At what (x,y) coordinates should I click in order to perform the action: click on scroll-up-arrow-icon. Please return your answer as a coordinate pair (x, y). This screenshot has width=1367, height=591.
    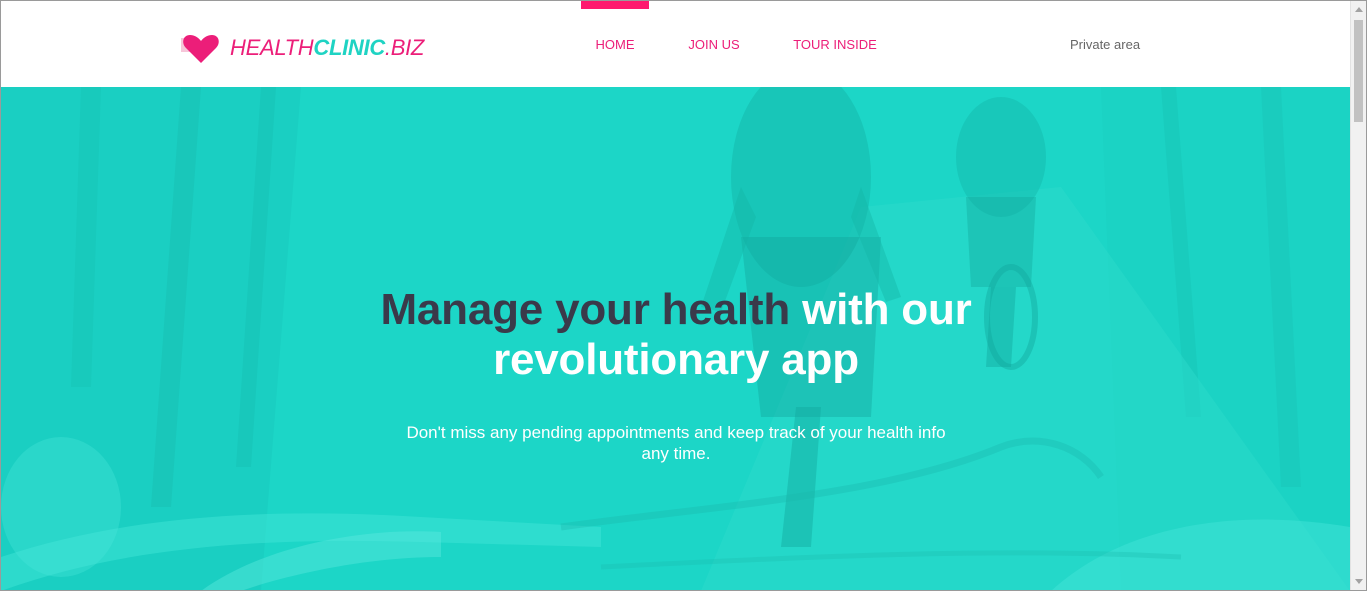
    Looking at the image, I should click on (1358, 9).